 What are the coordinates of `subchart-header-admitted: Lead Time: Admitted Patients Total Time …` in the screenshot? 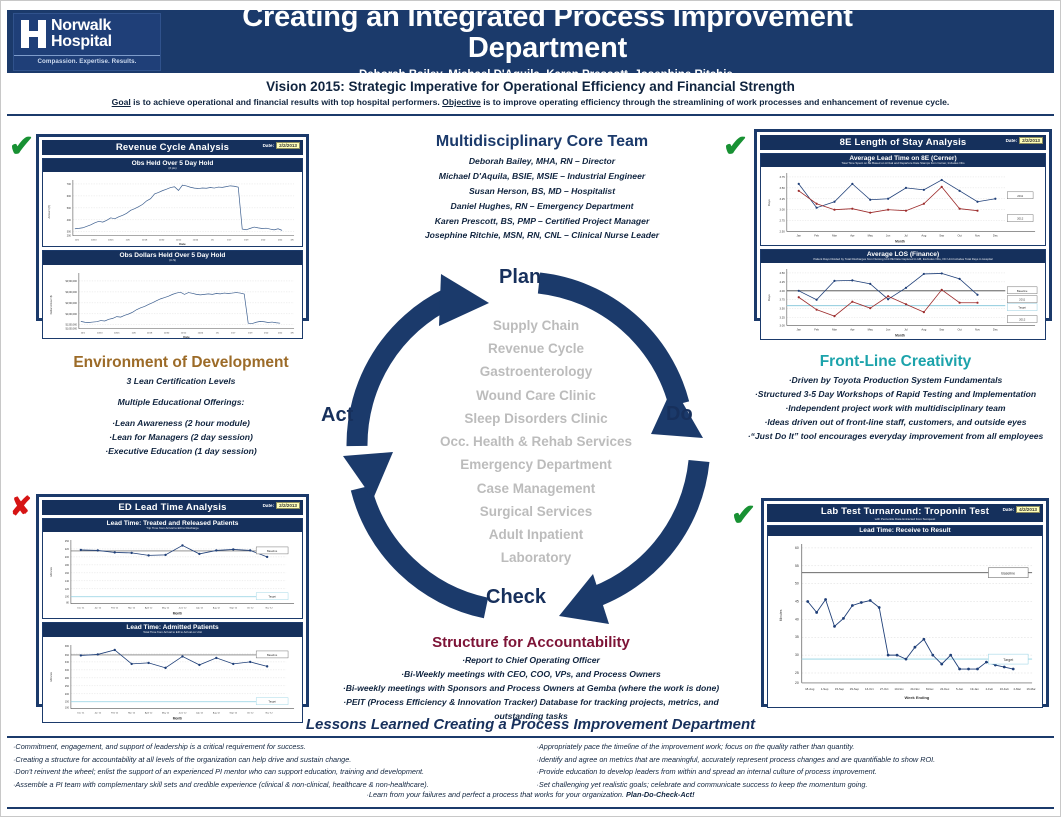 It's located at (172, 630).